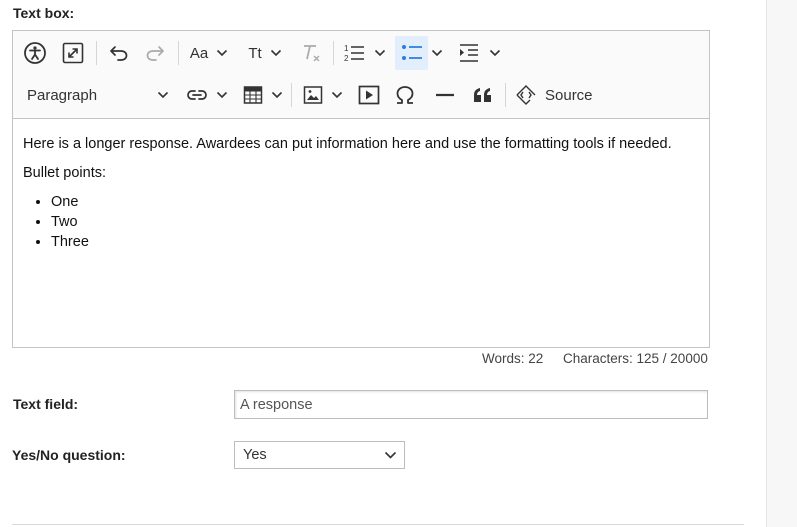 This screenshot has width=797, height=527. Describe the element at coordinates (65, 172) in the screenshot. I see `content-paragraph: Bullet points:` at that location.